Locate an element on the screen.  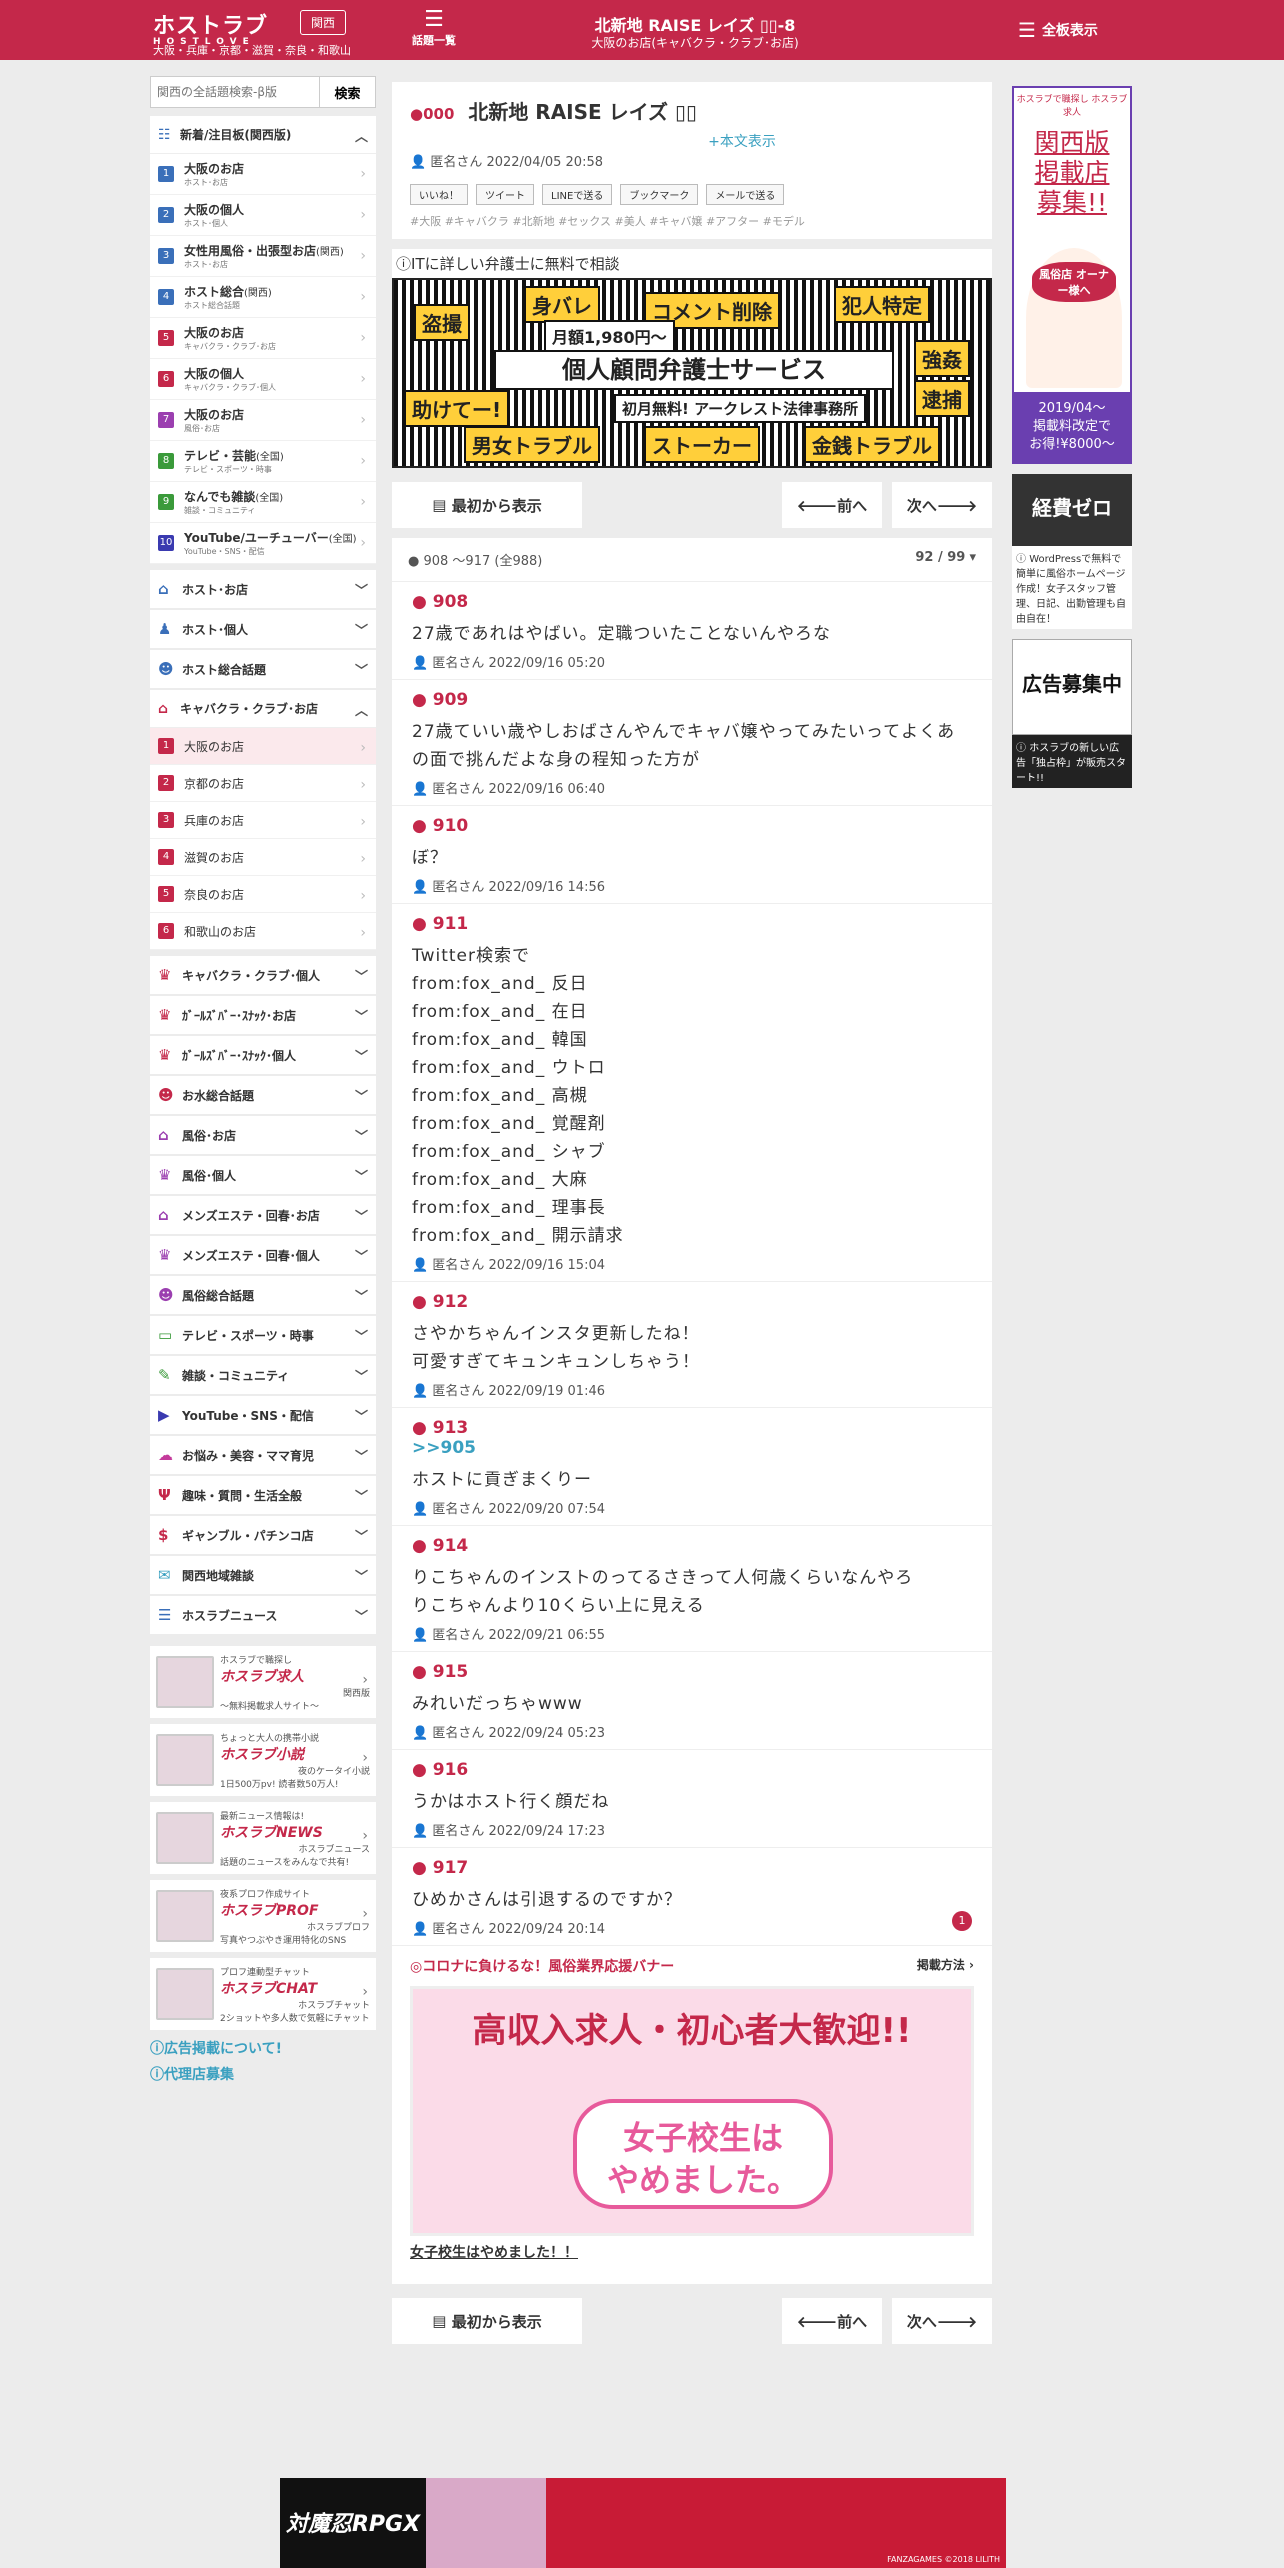
promo-banner: ホスラブで職探し ホスラブ求人 関西版 〜無料掲載求人サイト〜 › is located at coordinates (263, 1682).